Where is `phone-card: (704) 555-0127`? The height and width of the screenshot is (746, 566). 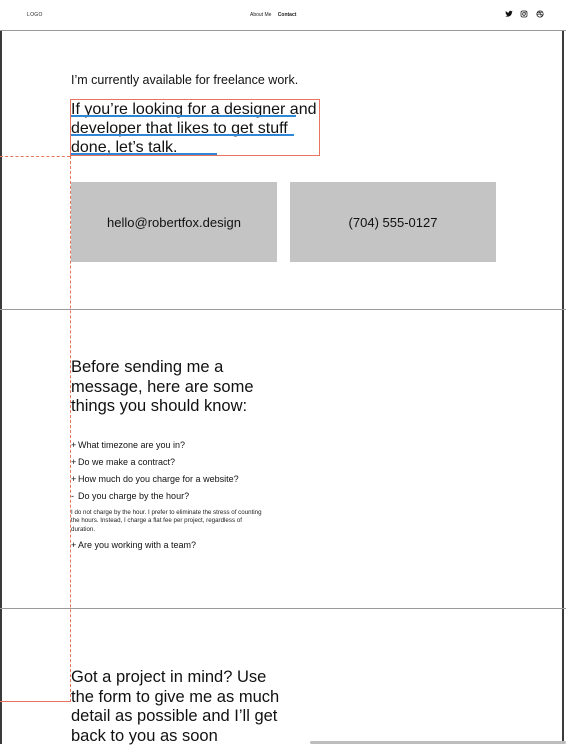 phone-card: (704) 555-0127 is located at coordinates (393, 222).